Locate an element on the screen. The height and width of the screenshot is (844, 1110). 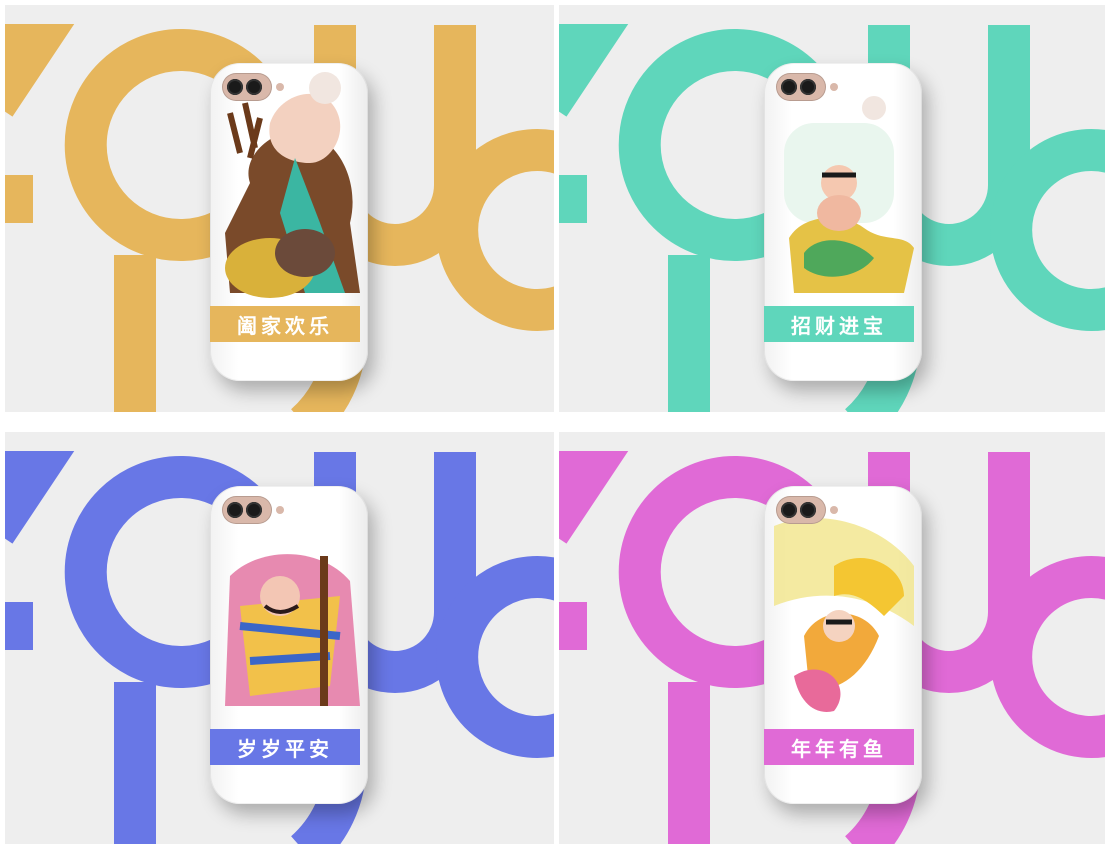
phone-case: 阖家欢乐 is located at coordinates (289, 222).